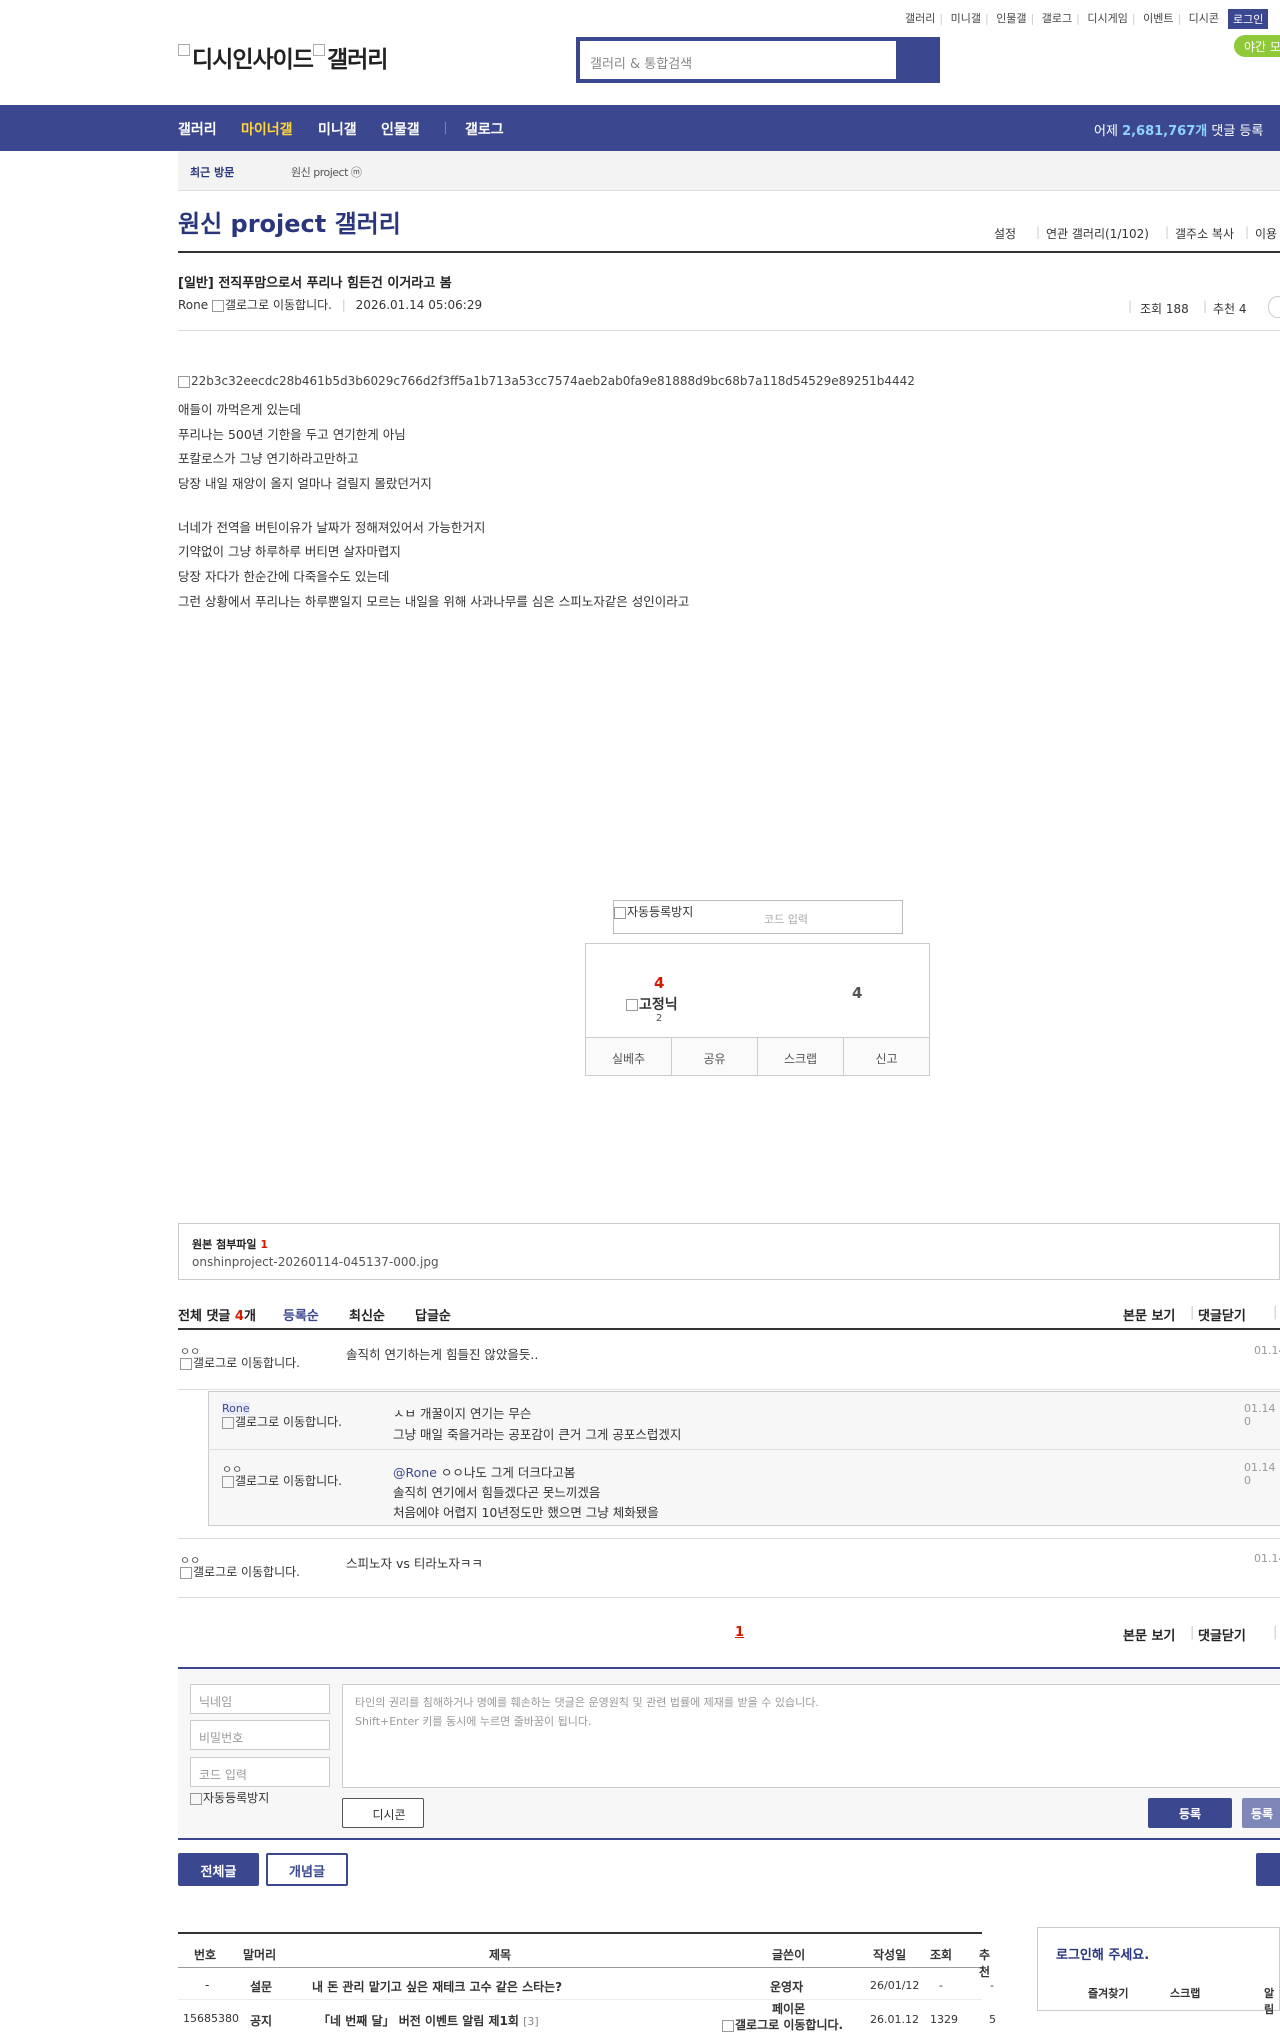  What do you see at coordinates (1158, 18) in the screenshot?
I see `top-nav-event: 이벤트` at bounding box center [1158, 18].